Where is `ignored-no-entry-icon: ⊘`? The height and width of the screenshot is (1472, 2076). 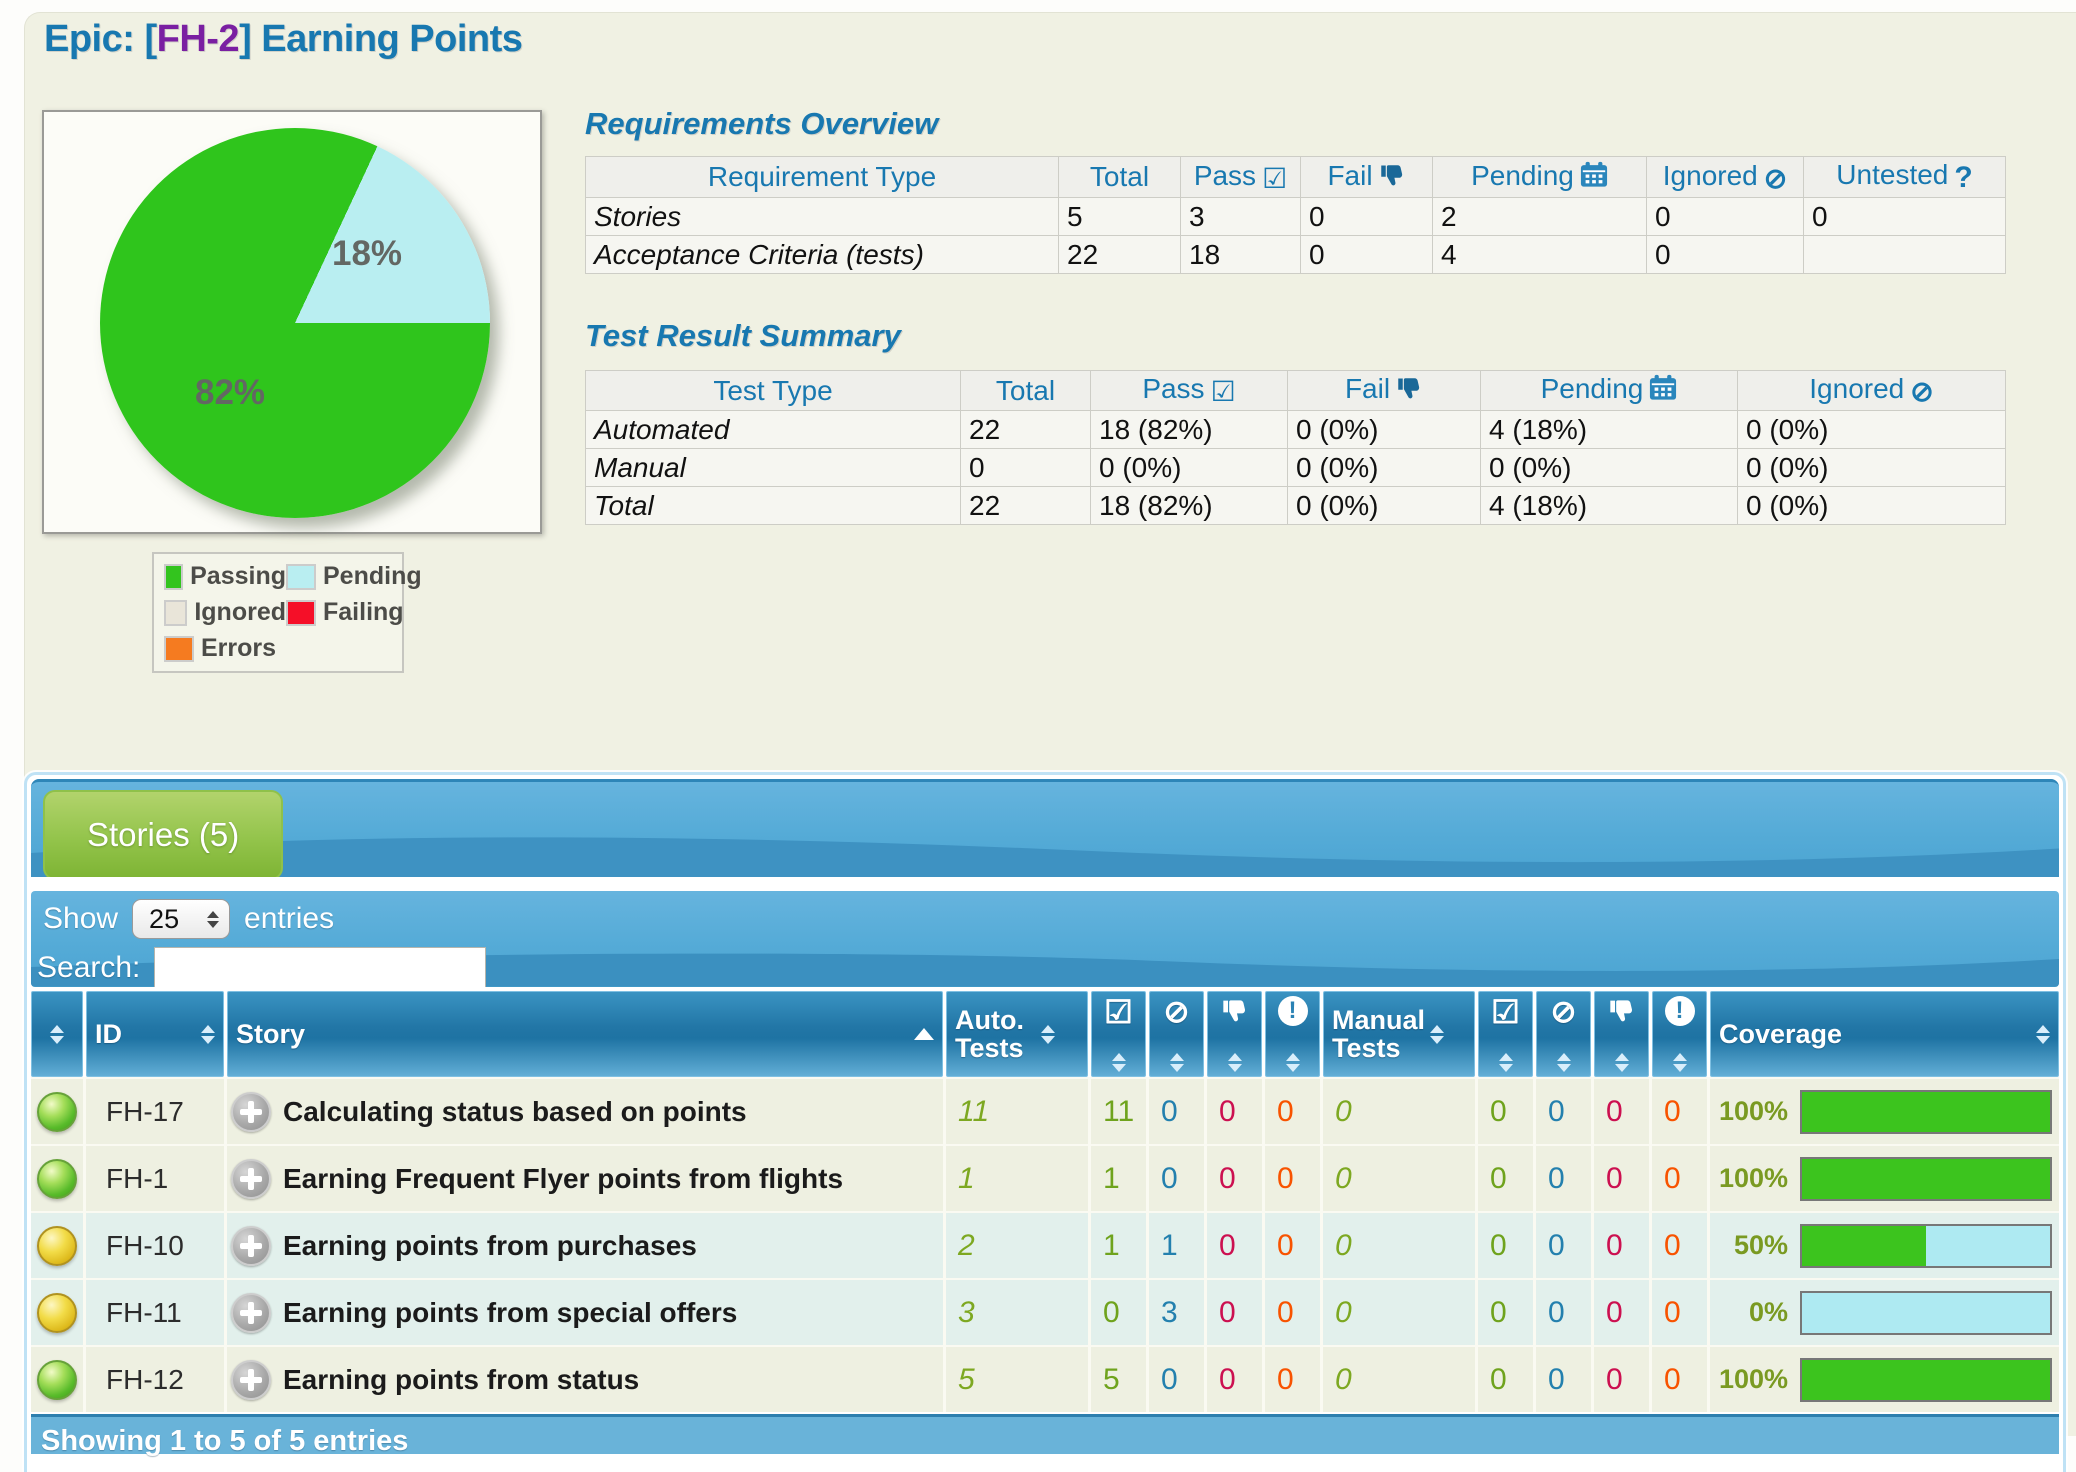
ignored-no-entry-icon: ⊘ is located at coordinates (1775, 178).